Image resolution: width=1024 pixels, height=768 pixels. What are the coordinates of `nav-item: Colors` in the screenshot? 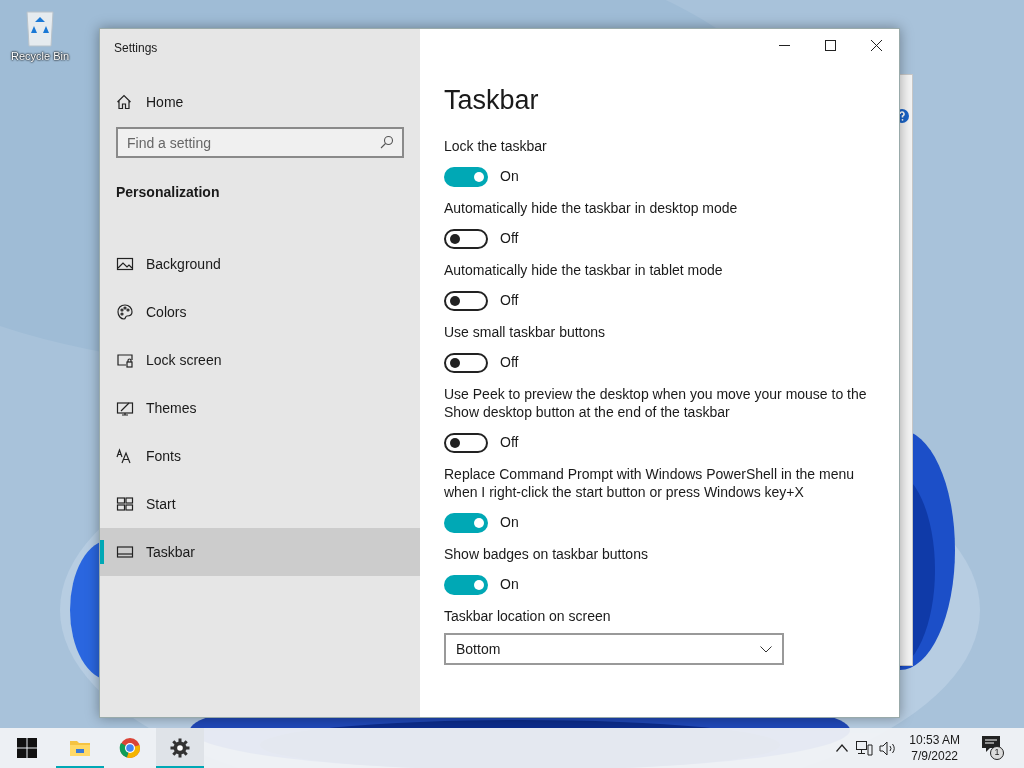 It's located at (260, 312).